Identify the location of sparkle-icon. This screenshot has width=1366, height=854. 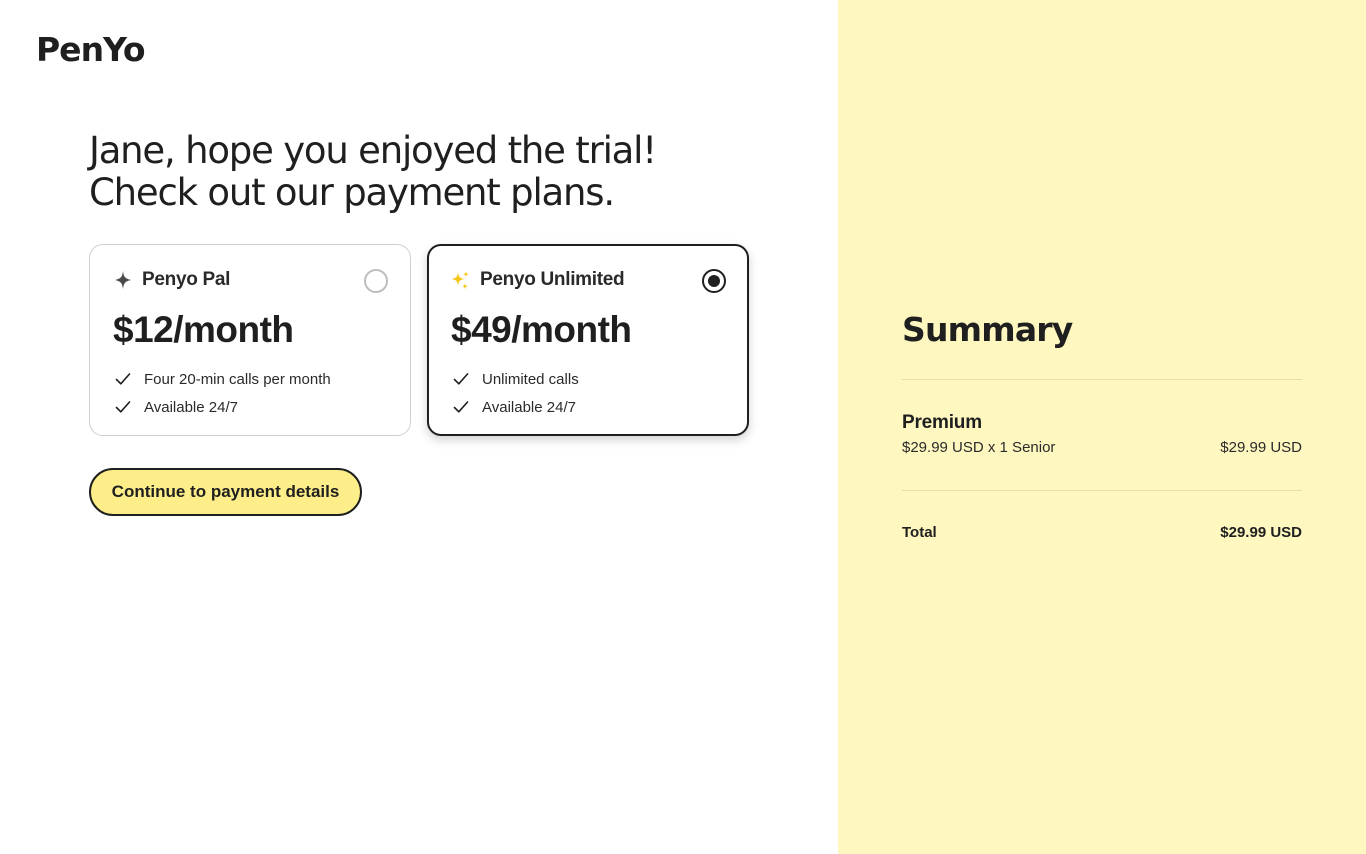
(123, 280).